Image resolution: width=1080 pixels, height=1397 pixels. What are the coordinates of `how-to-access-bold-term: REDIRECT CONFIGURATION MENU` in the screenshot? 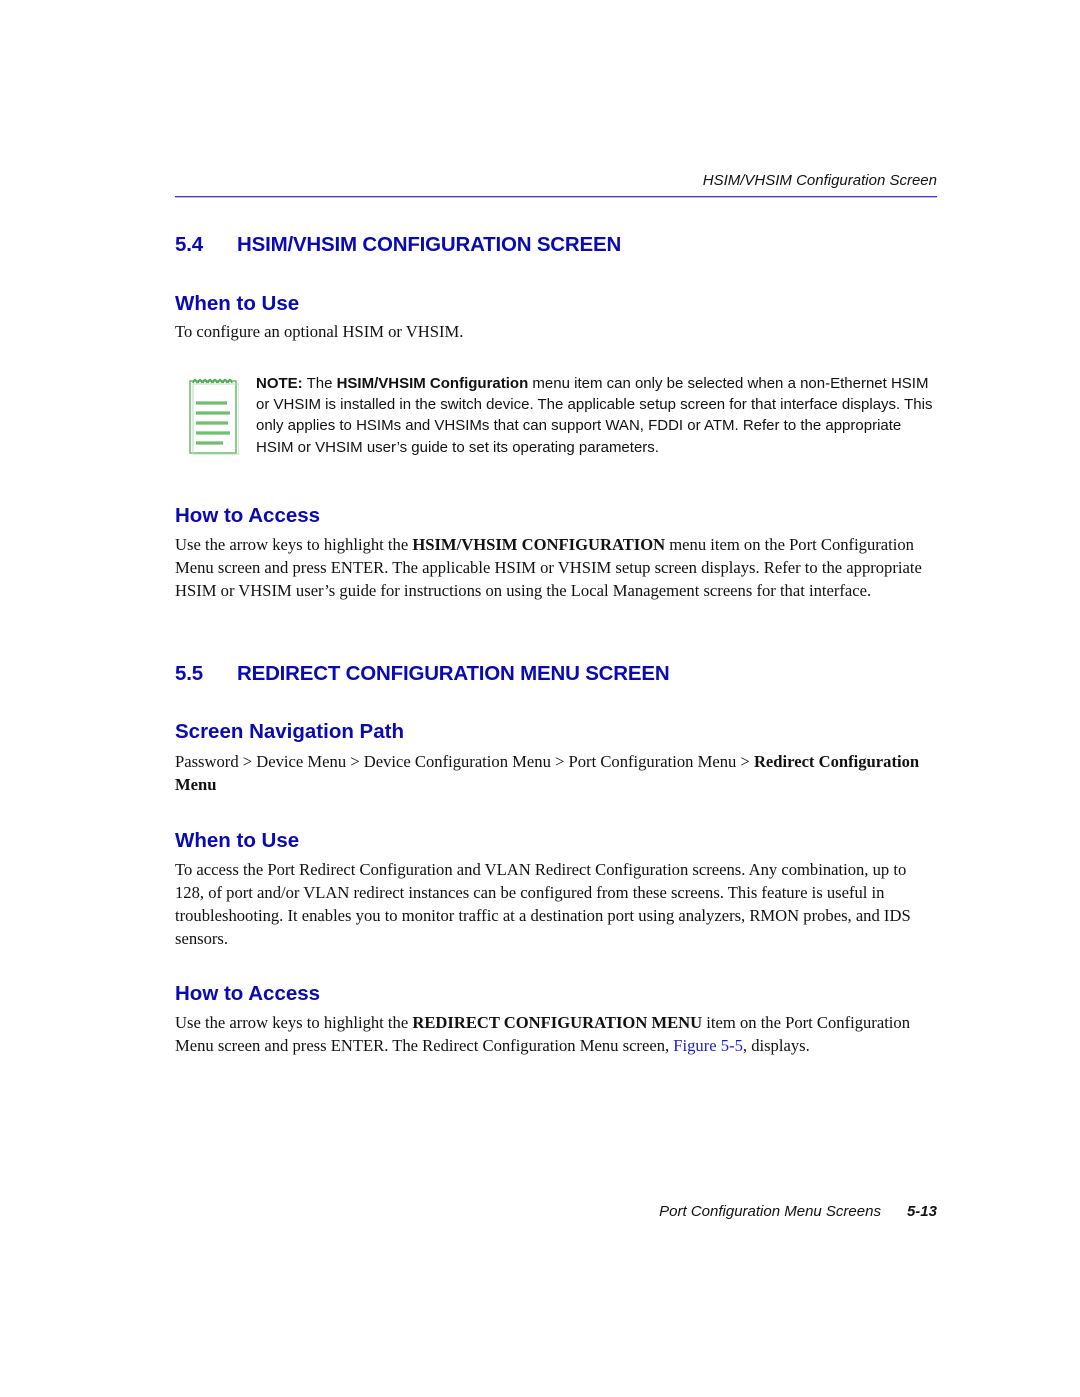 It's located at (557, 1022).